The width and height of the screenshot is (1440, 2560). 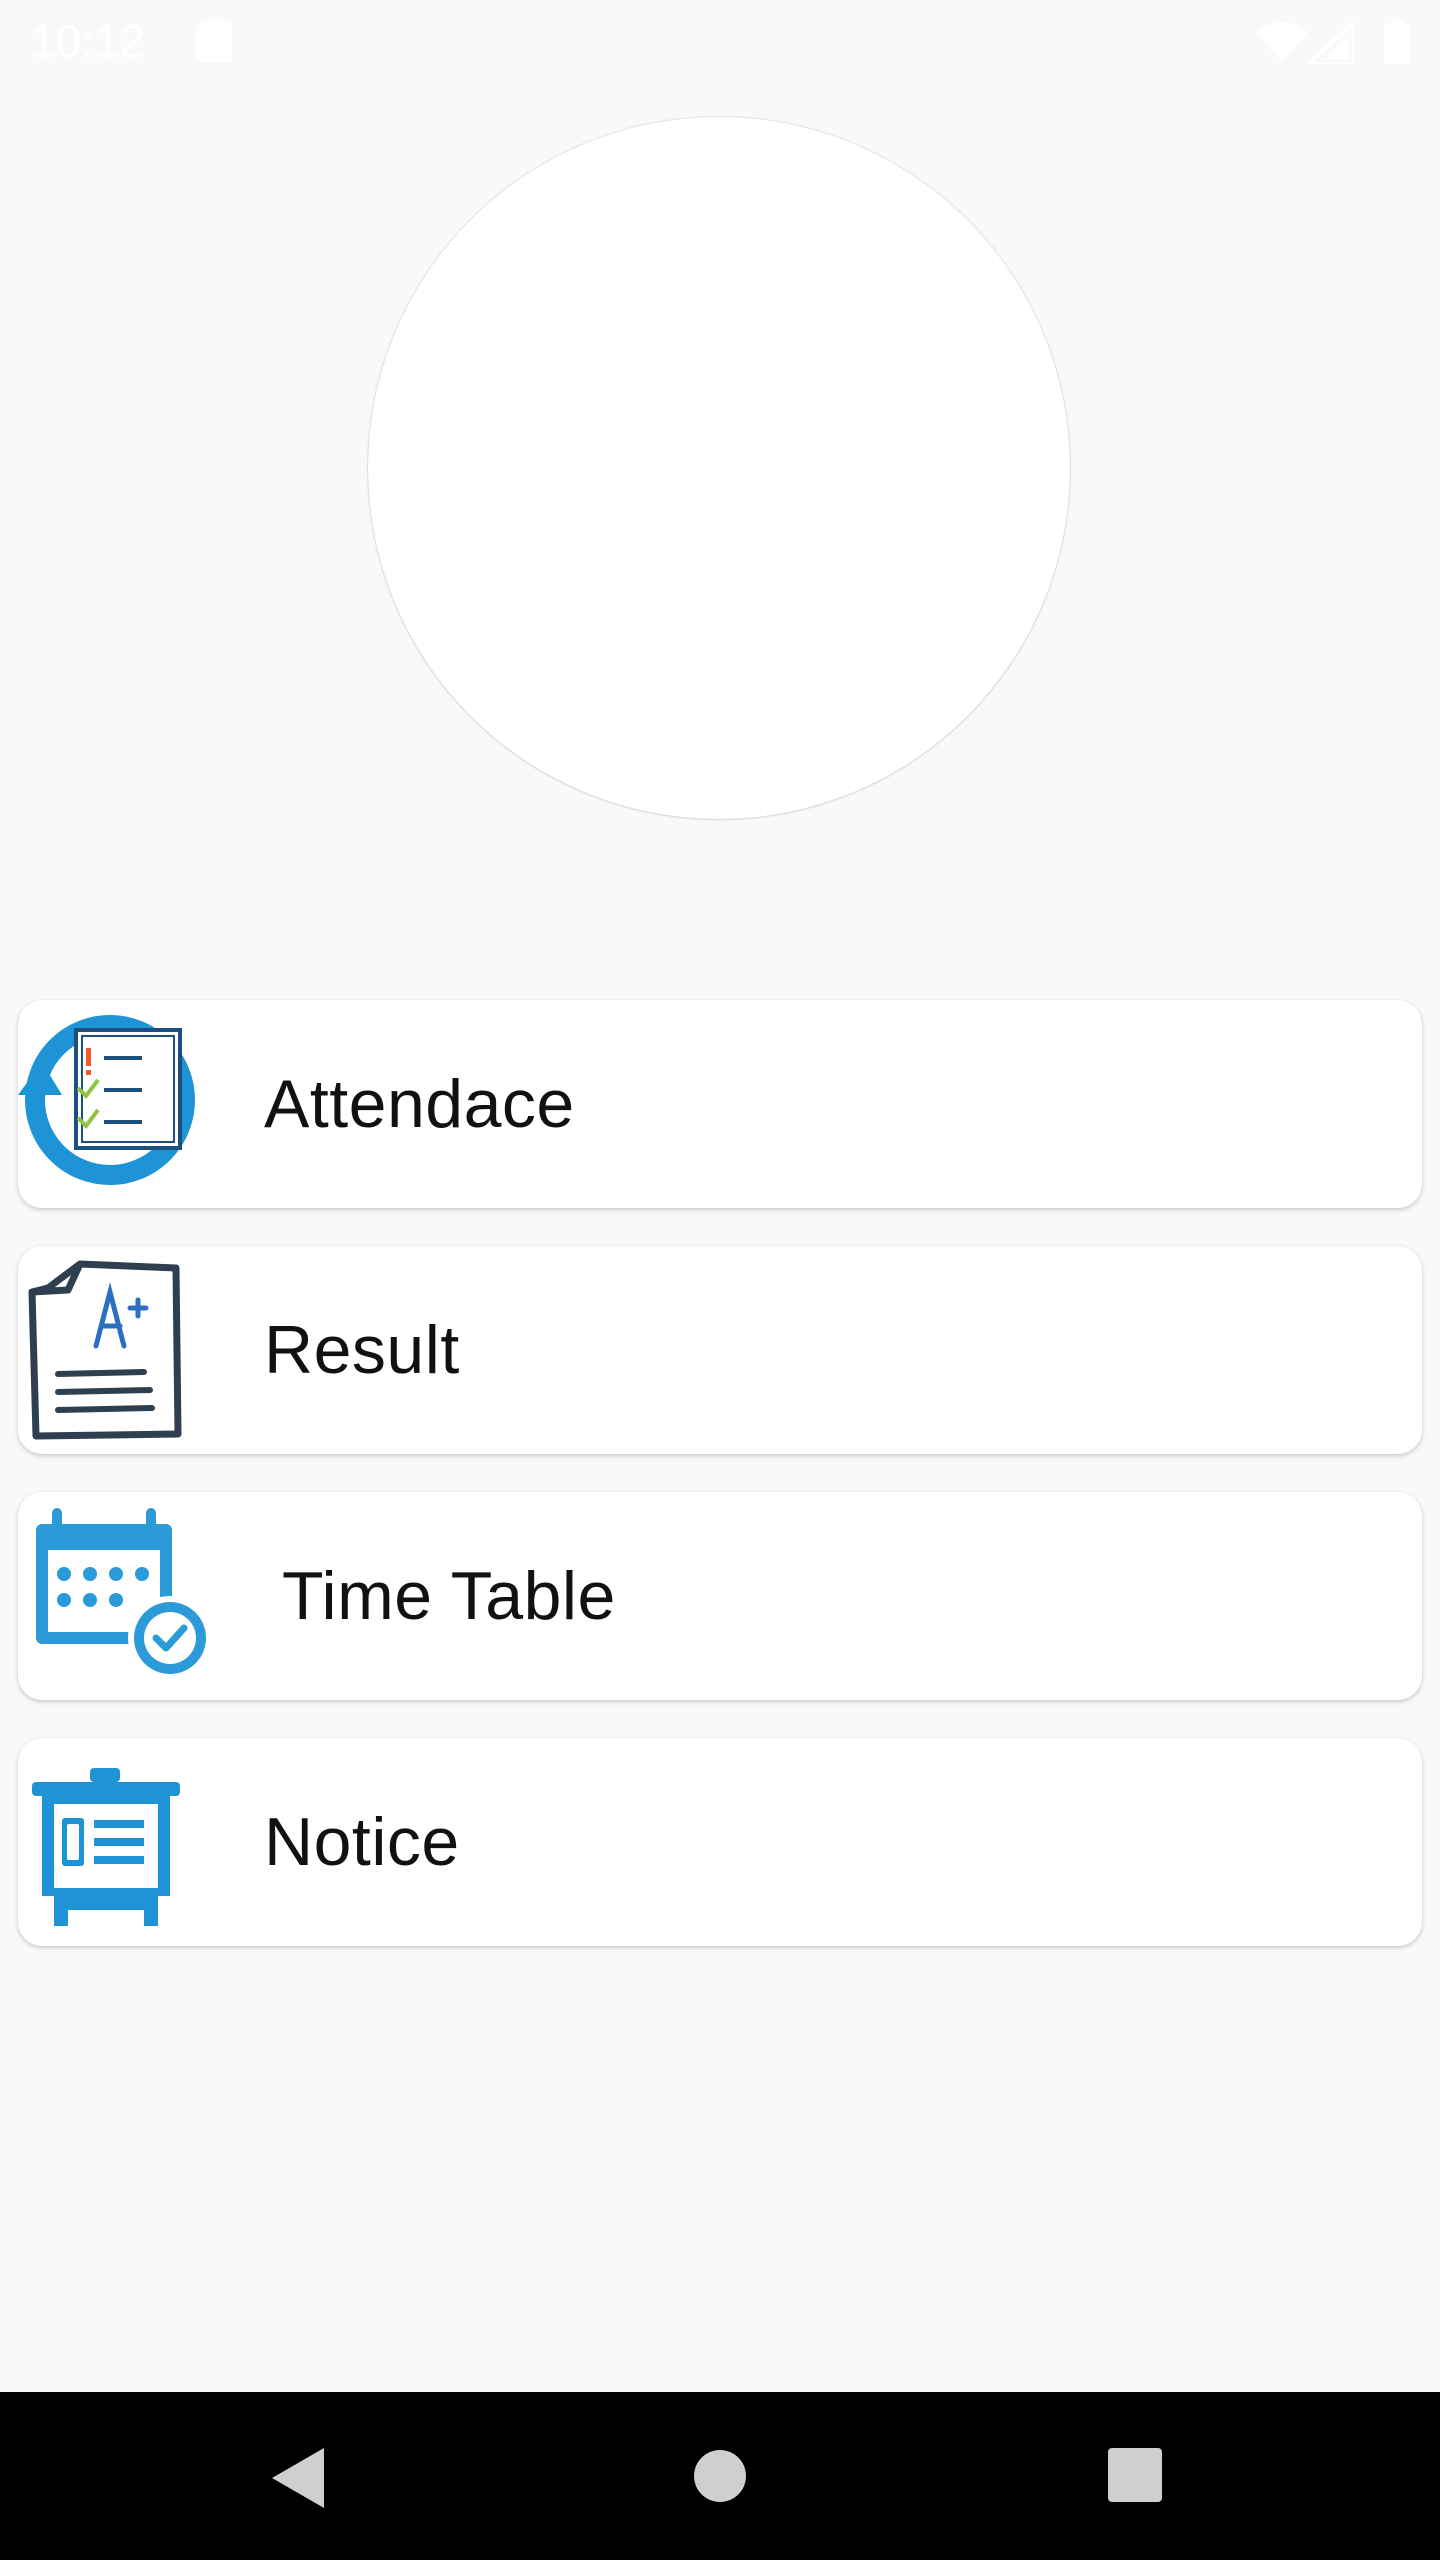 I want to click on back-icon, so click(x=298, y=2478).